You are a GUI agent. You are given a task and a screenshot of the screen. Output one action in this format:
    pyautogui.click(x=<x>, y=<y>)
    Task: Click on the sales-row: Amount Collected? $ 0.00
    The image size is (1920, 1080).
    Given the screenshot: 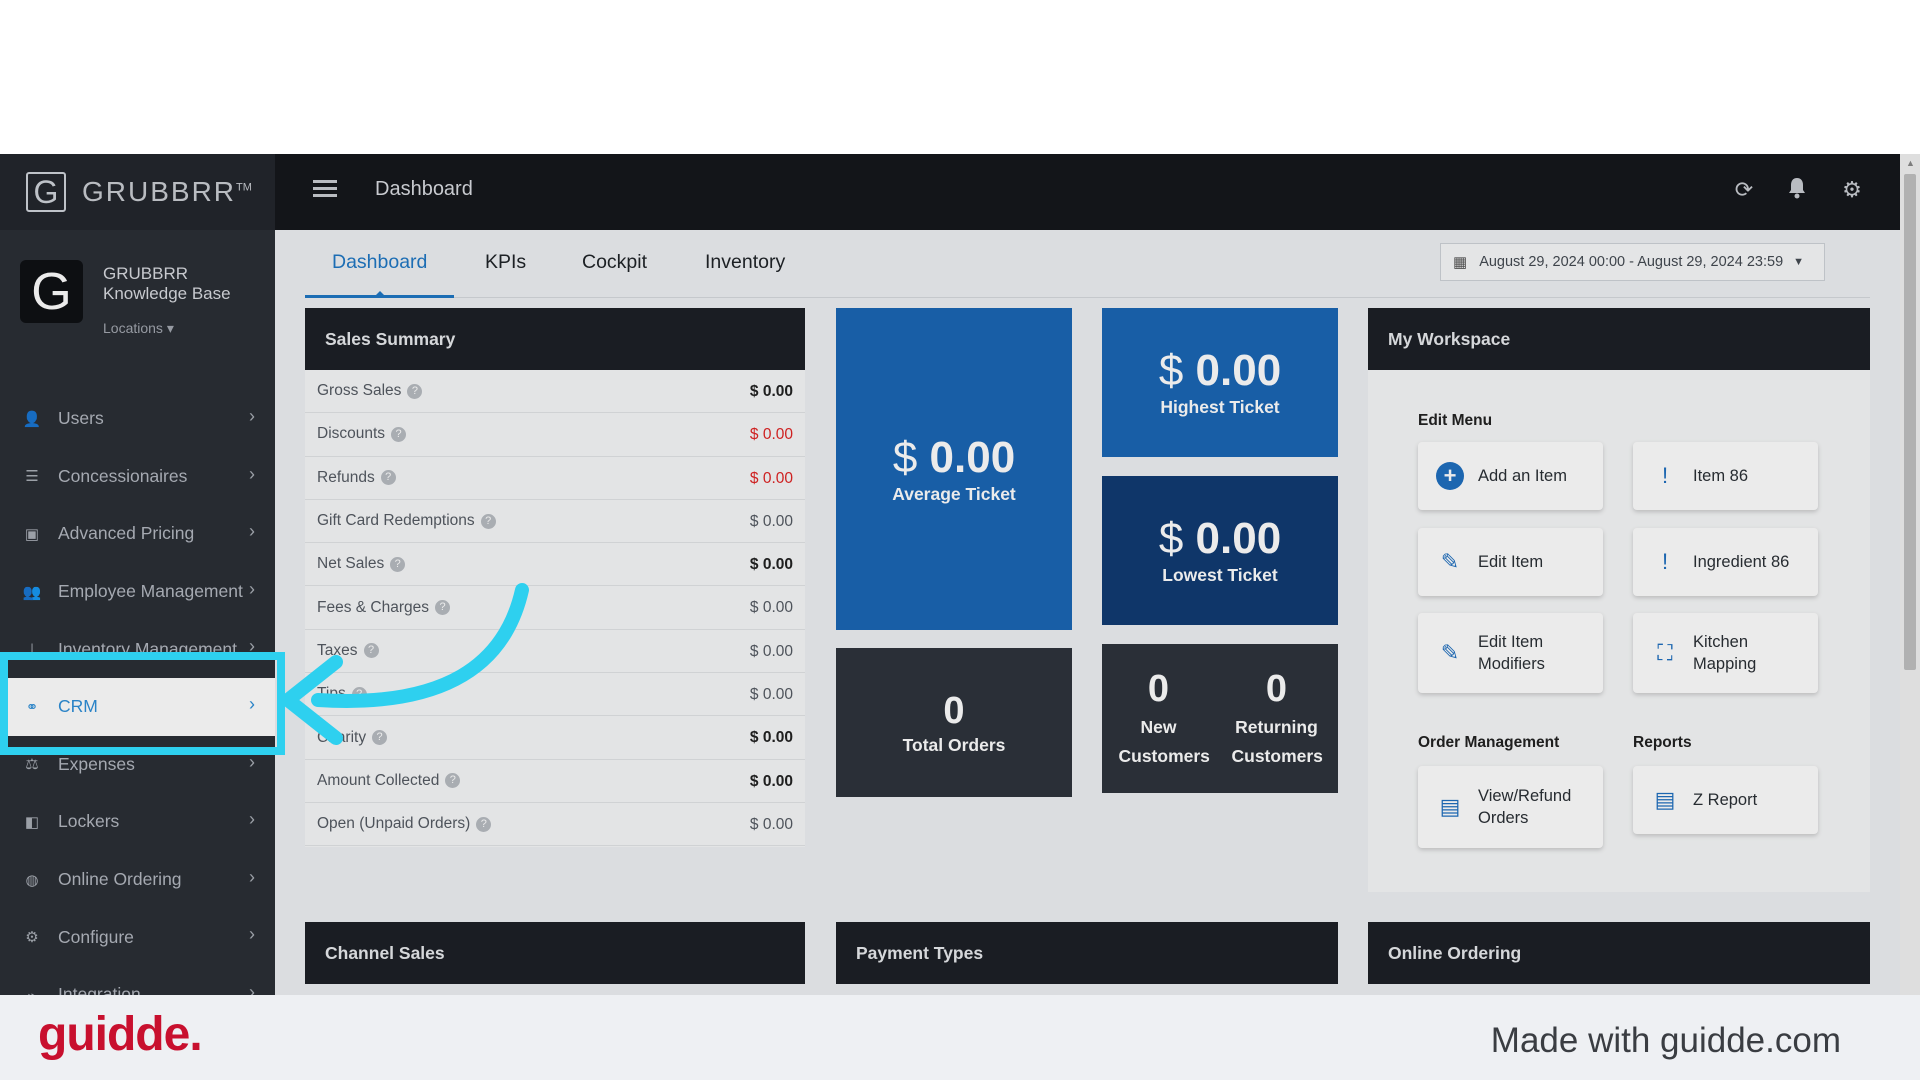 What is the action you would take?
    pyautogui.click(x=555, y=781)
    